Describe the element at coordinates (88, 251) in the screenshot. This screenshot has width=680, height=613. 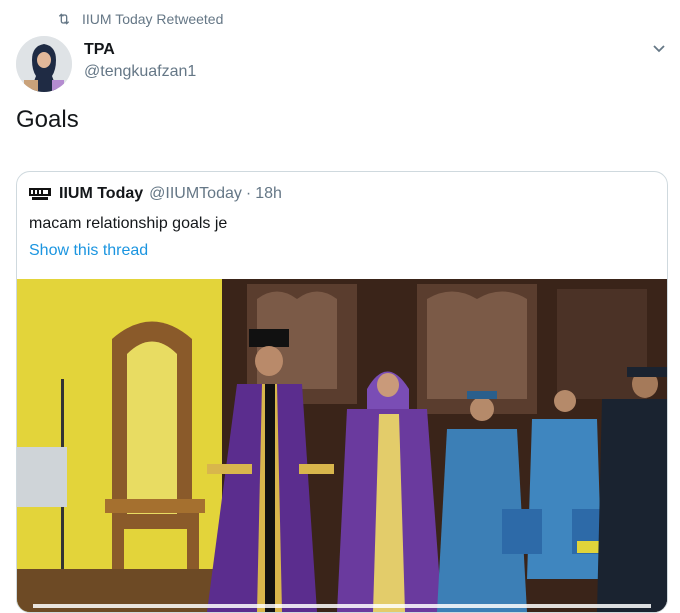
I see `show-thread-link: Show this thread` at that location.